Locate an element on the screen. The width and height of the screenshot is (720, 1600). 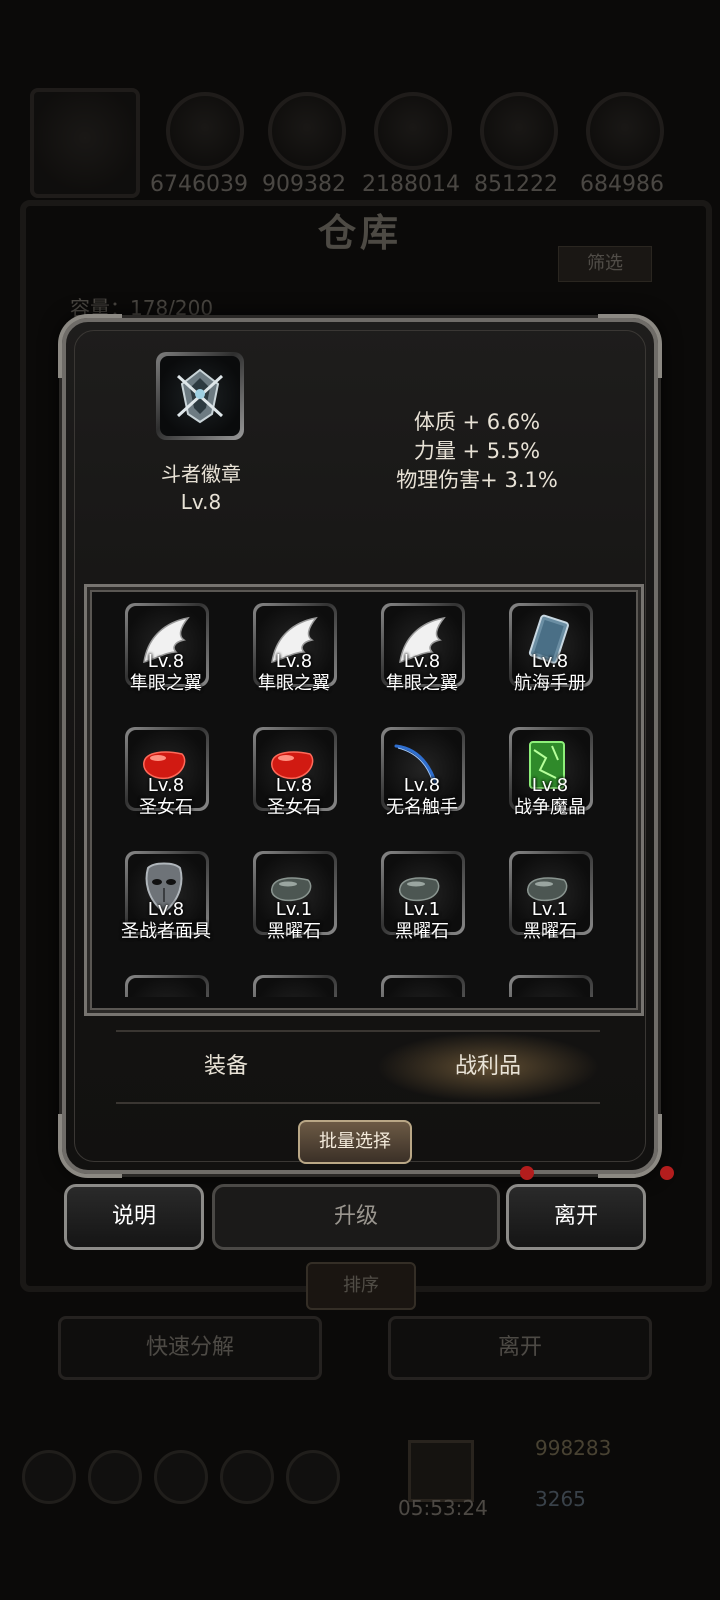
resource-count: 909382 is located at coordinates (304, 184).